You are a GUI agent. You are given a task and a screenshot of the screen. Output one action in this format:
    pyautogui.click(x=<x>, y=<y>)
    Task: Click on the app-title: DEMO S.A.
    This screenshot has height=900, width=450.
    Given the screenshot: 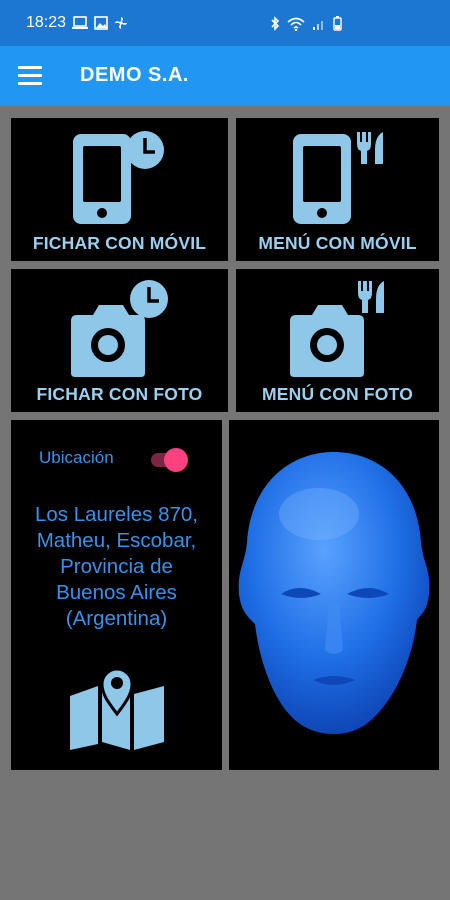 What is the action you would take?
    pyautogui.click(x=134, y=75)
    